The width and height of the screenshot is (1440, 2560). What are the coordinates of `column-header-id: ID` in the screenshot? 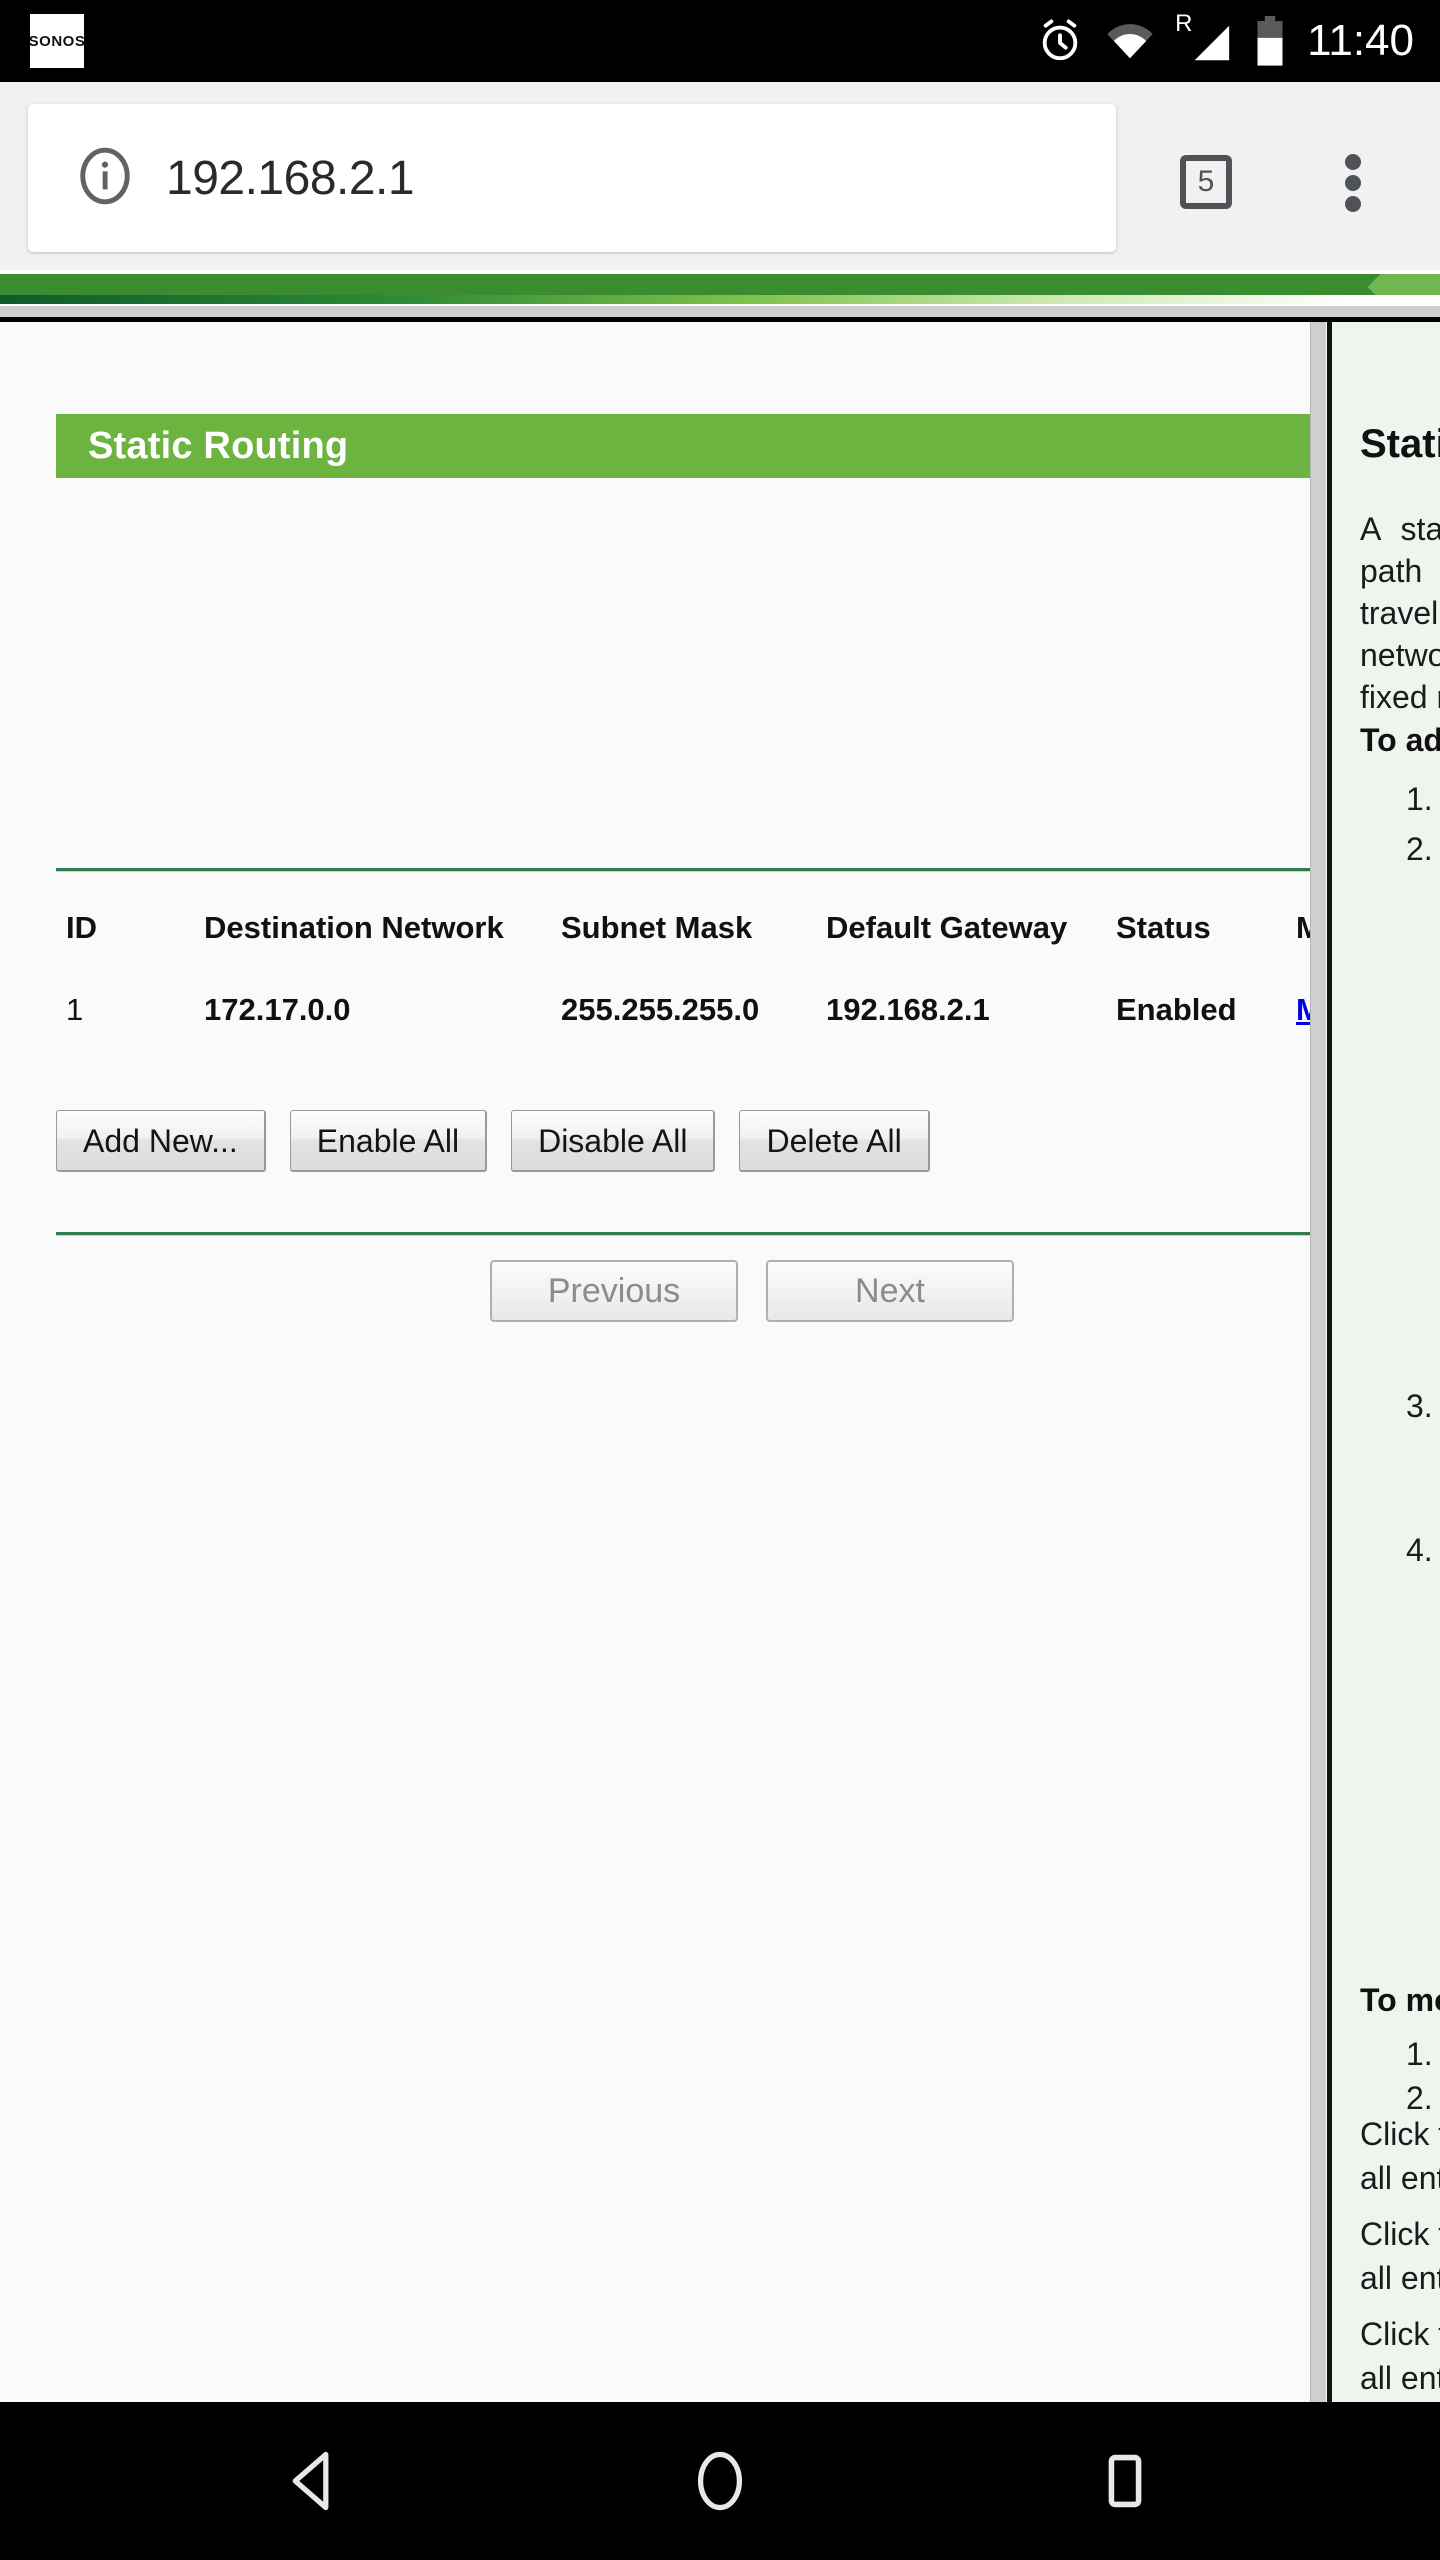 It's located at (81, 927).